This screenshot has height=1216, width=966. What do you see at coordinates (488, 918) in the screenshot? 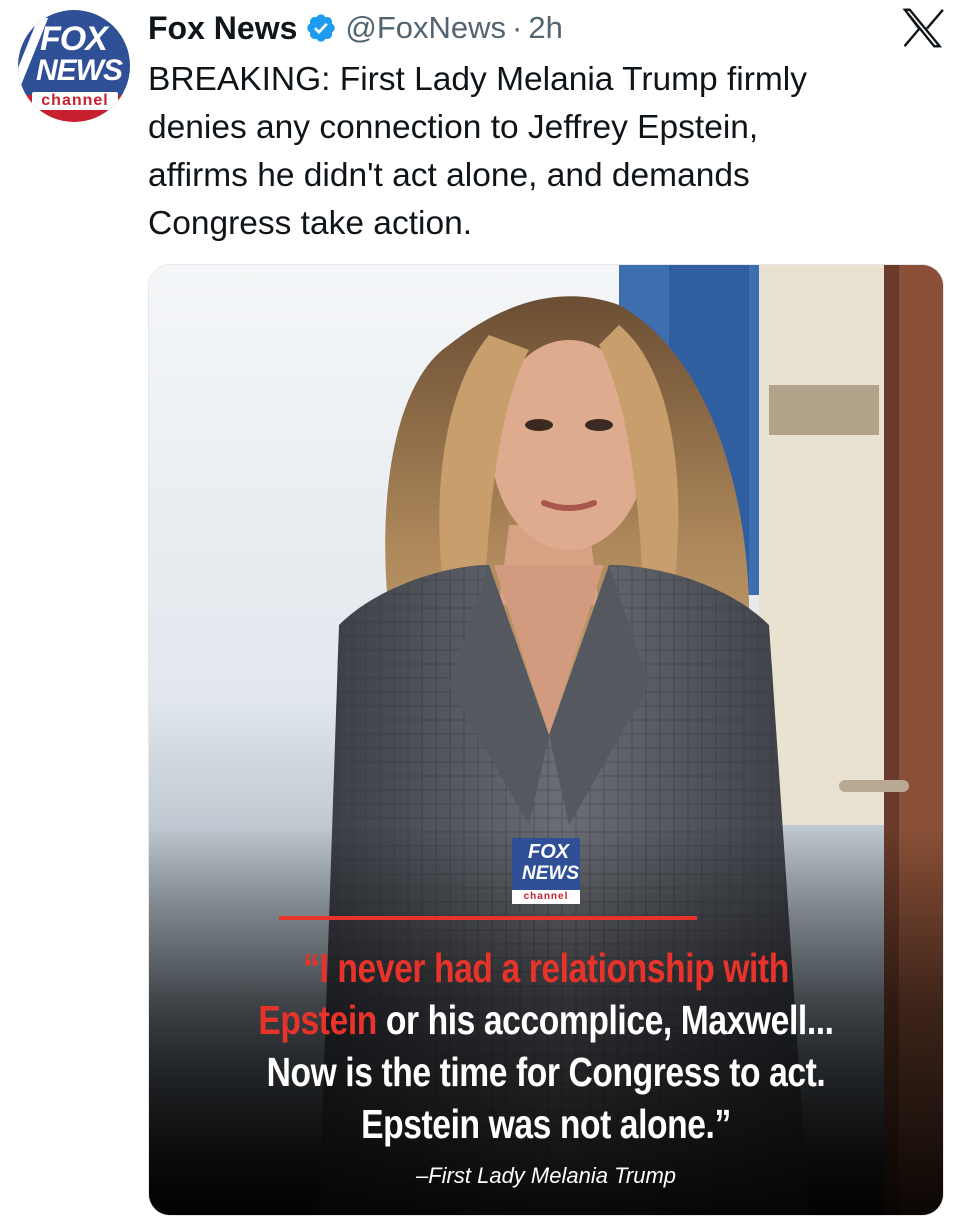
I see `caption-divider` at bounding box center [488, 918].